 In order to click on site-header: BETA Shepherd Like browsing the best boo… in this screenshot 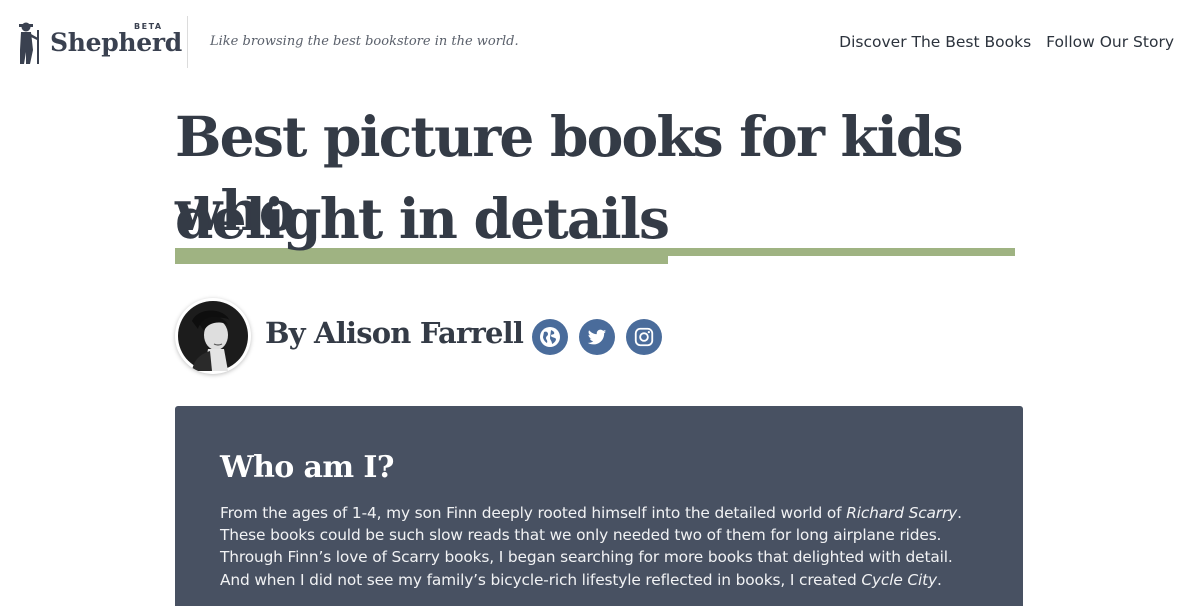, I will do `click(600, 43)`.